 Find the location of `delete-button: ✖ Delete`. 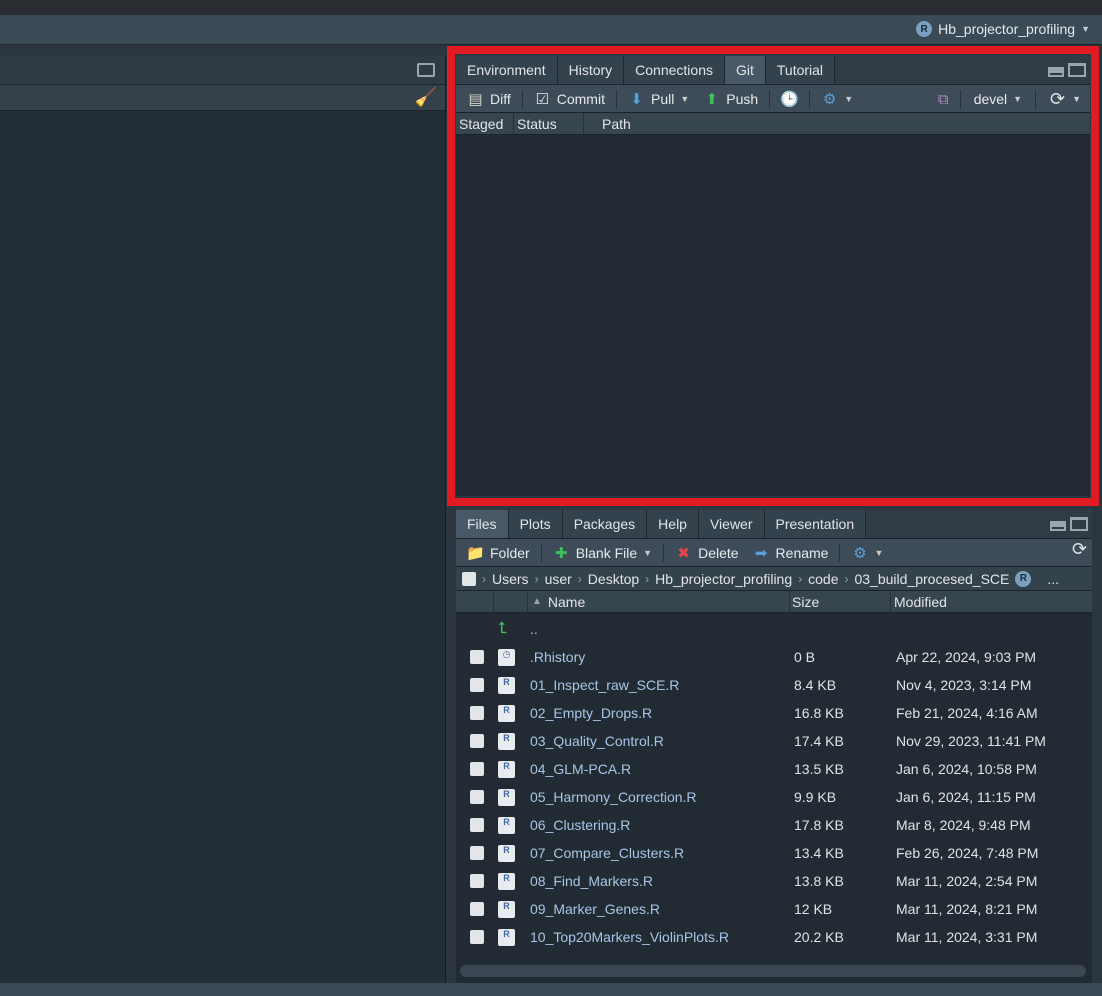

delete-button: ✖ Delete is located at coordinates (706, 553).